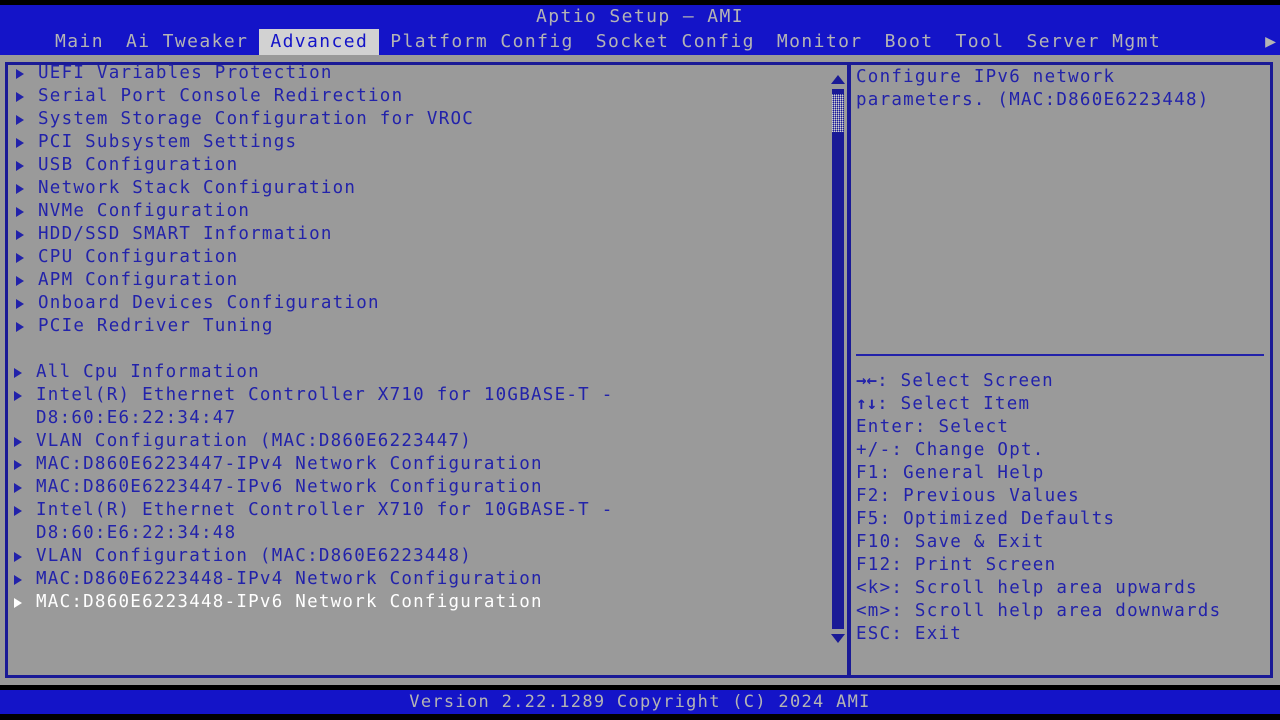  Describe the element at coordinates (1061, 427) in the screenshot. I see `key-legend-row: Enter: Select` at that location.